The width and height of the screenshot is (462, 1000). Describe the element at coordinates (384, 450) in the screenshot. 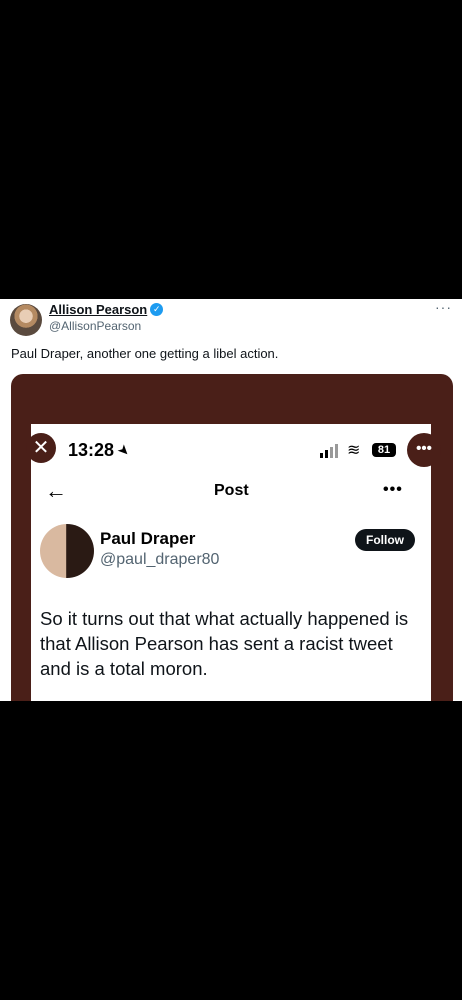

I see `battery-icon: 81` at that location.